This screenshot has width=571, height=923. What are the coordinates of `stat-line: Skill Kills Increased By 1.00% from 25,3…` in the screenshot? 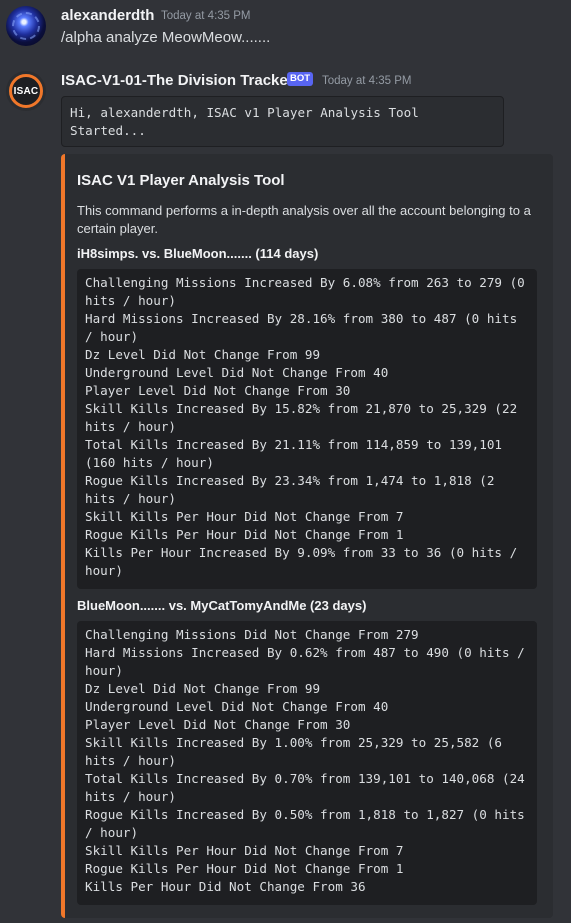 It's located at (297, 751).